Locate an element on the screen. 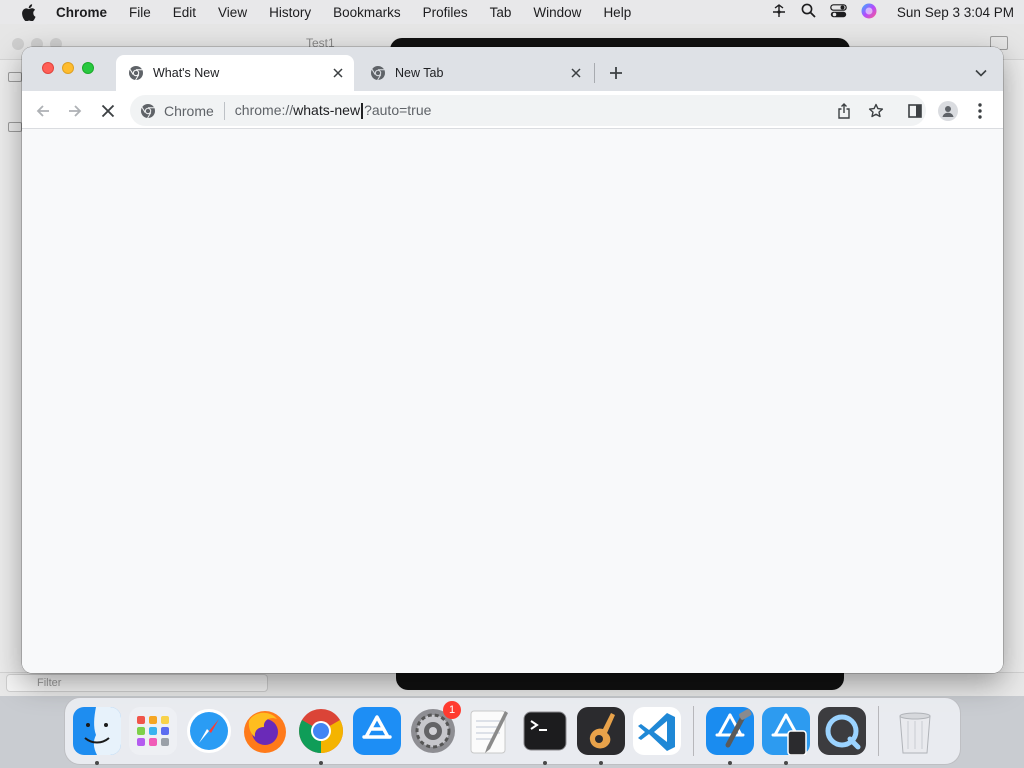 The width and height of the screenshot is (1024, 768). zoom-window-button is located at coordinates (88, 68).